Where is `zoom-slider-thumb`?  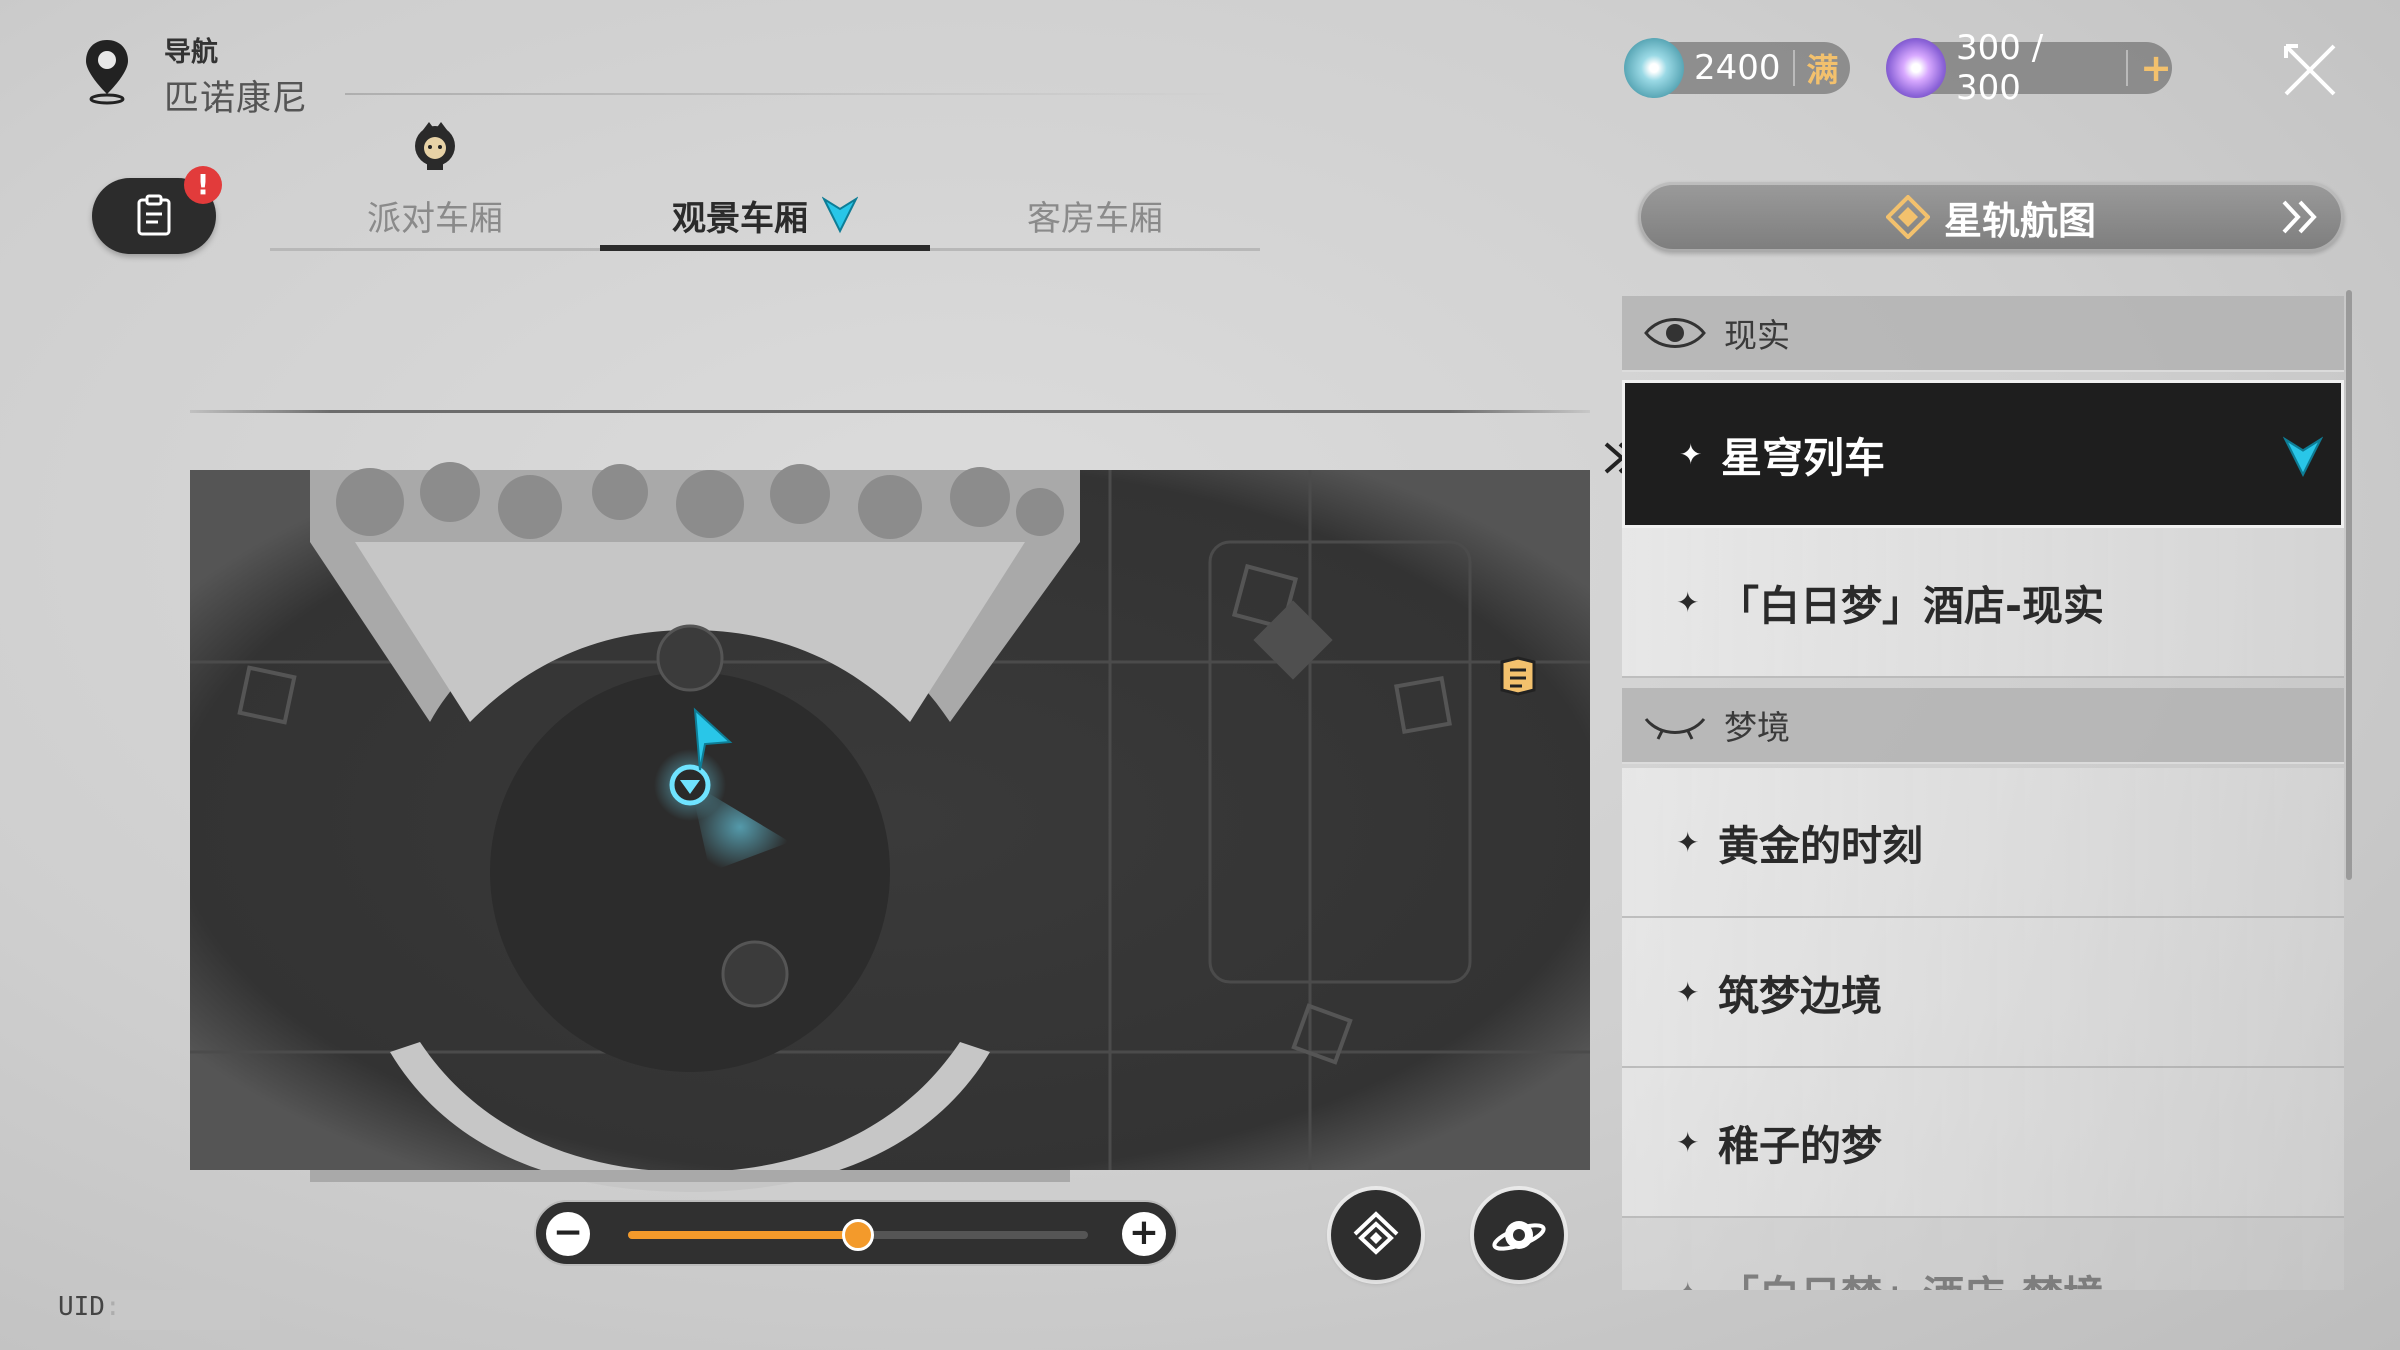
zoom-slider-thumb is located at coordinates (858, 1235).